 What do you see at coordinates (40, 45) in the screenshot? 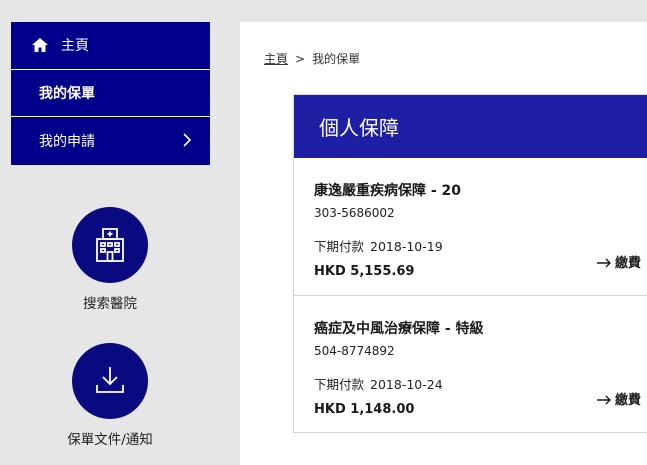
I see `home-icon` at bounding box center [40, 45].